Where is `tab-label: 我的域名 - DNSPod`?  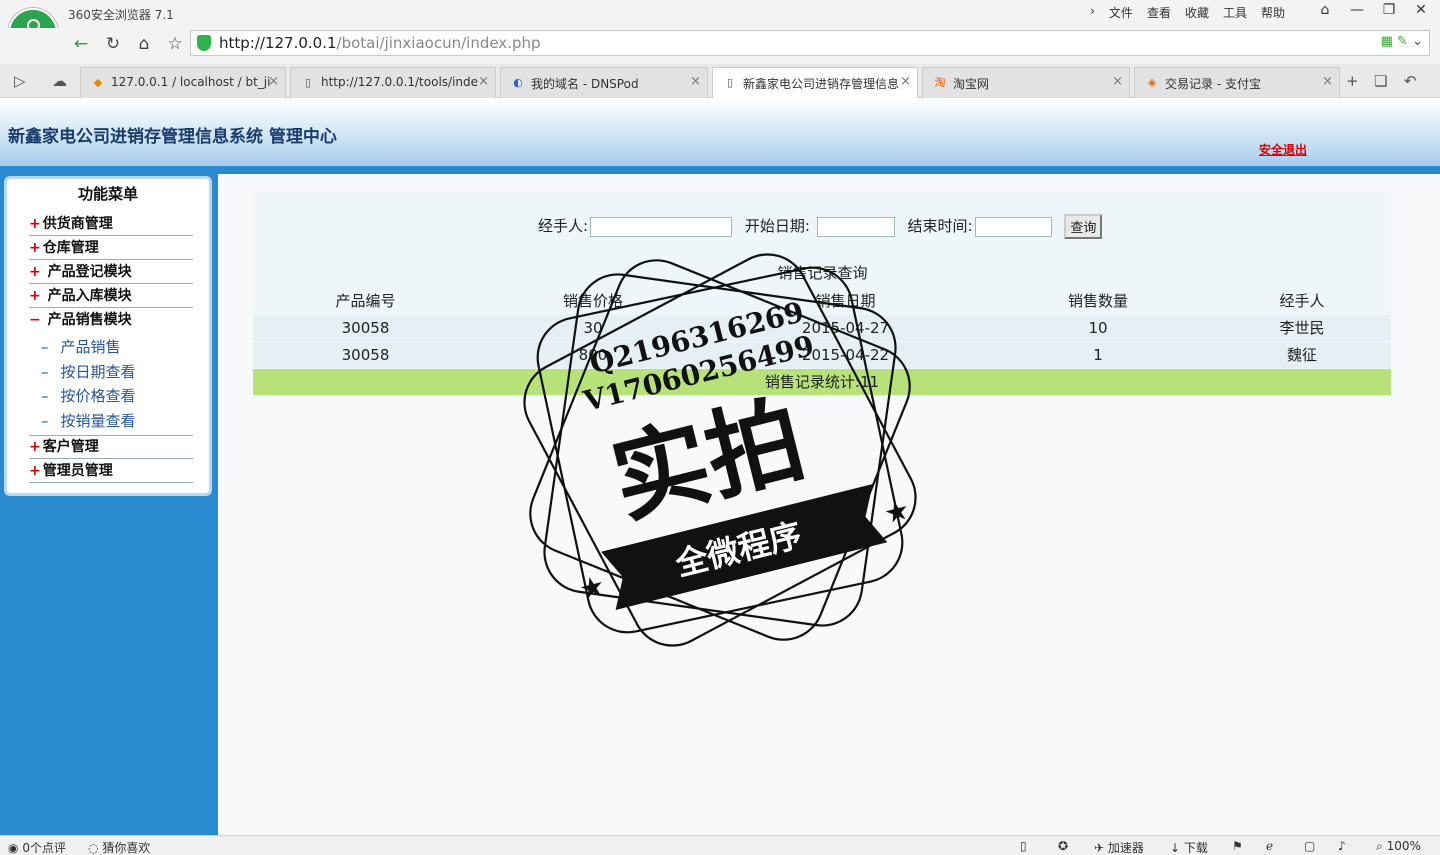
tab-label: 我的域名 - DNSPod is located at coordinates (585, 84).